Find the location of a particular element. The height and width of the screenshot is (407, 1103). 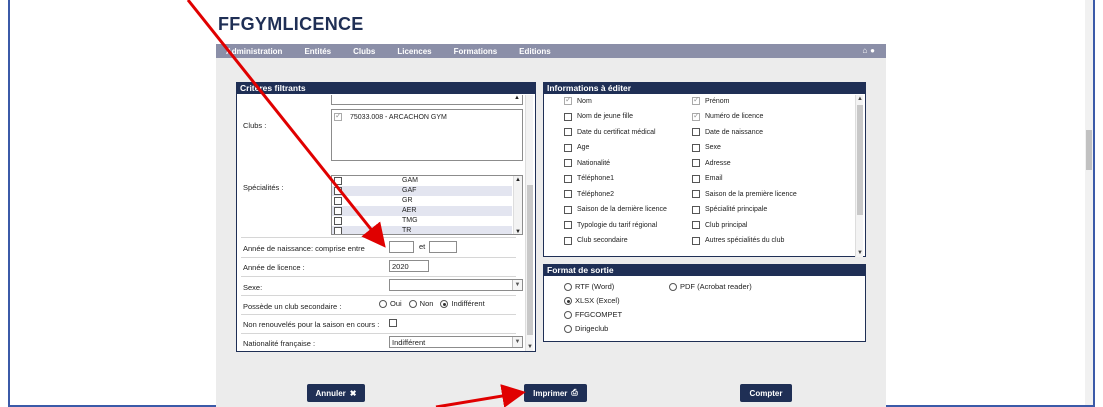

field-option: Nom de jeune fille is located at coordinates (598, 116).